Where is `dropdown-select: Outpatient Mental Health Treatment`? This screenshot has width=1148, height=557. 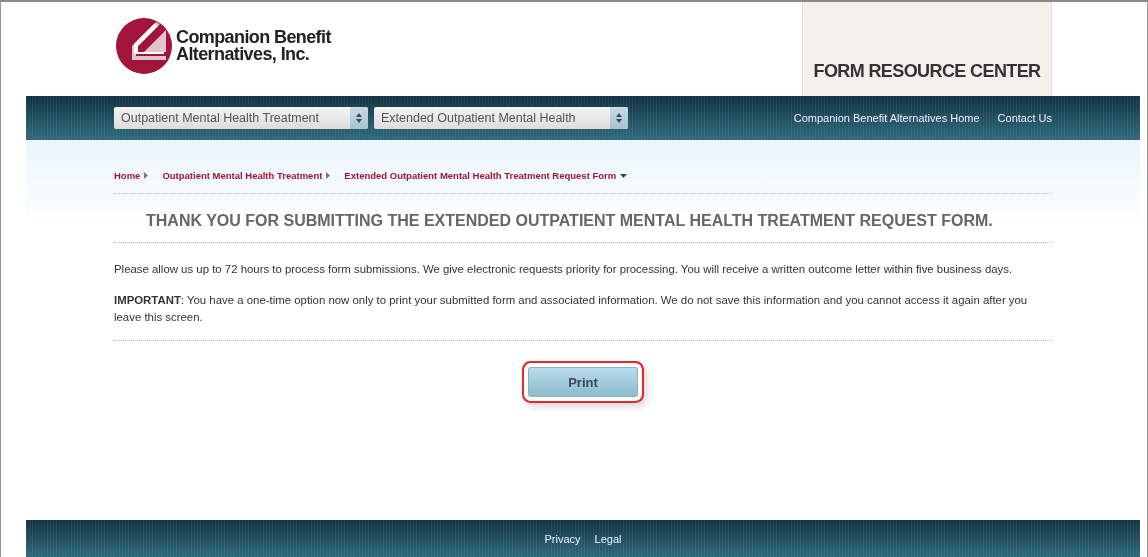
dropdown-select: Outpatient Mental Health Treatment is located at coordinates (241, 118).